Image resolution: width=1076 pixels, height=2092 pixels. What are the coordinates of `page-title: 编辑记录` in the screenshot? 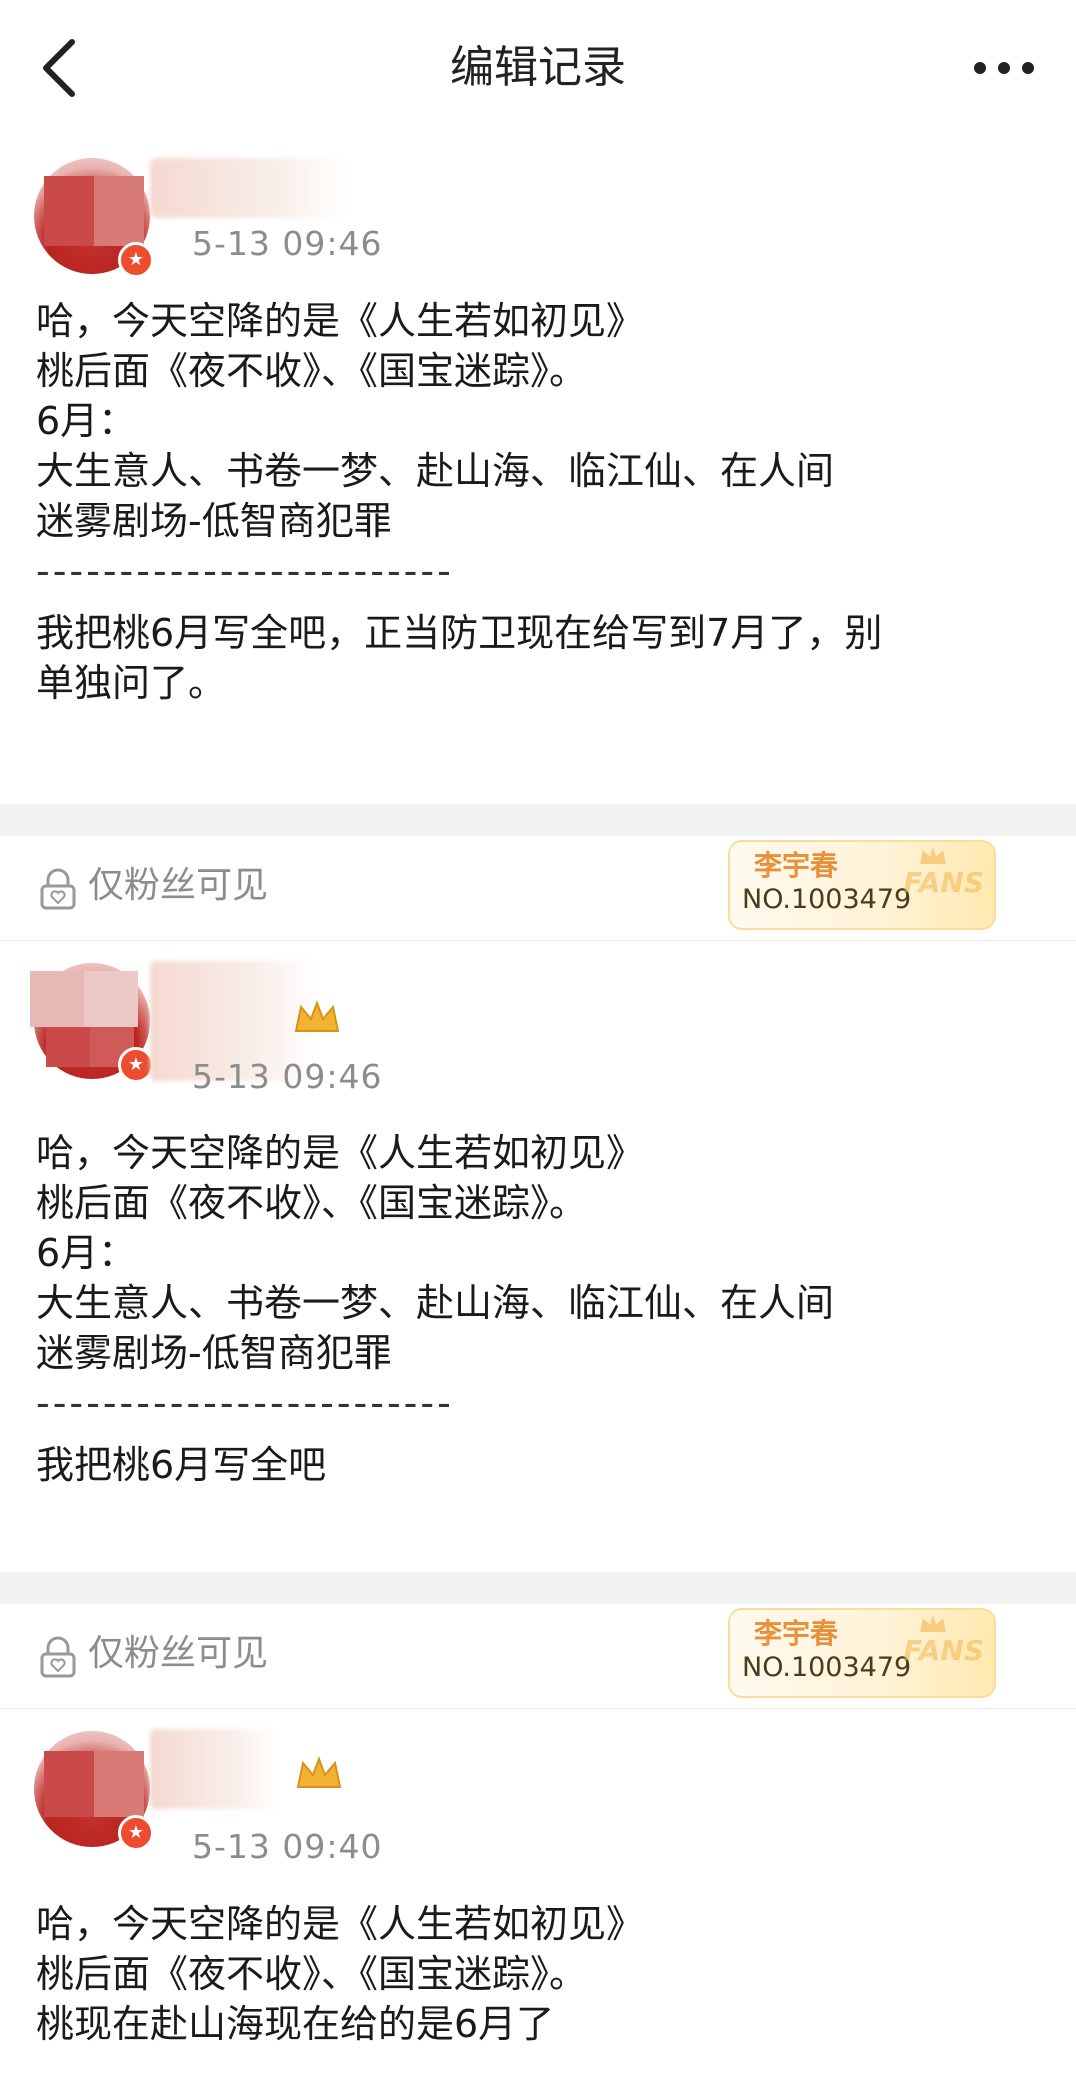 It's located at (538, 67).